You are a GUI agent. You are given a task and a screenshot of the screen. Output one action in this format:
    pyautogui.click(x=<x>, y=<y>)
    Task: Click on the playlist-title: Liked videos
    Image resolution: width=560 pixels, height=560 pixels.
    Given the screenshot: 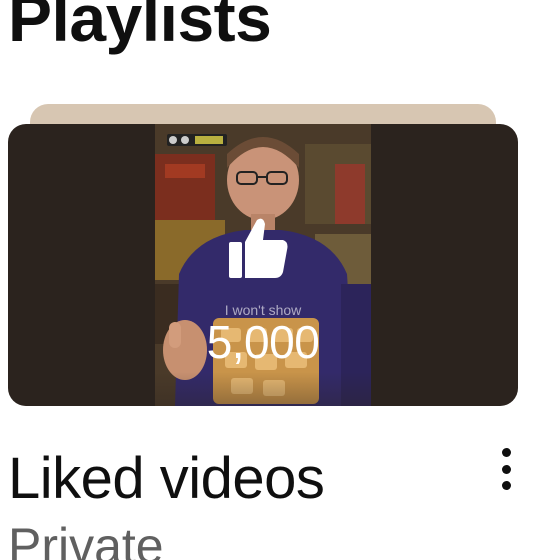 What is the action you would take?
    pyautogui.click(x=166, y=479)
    